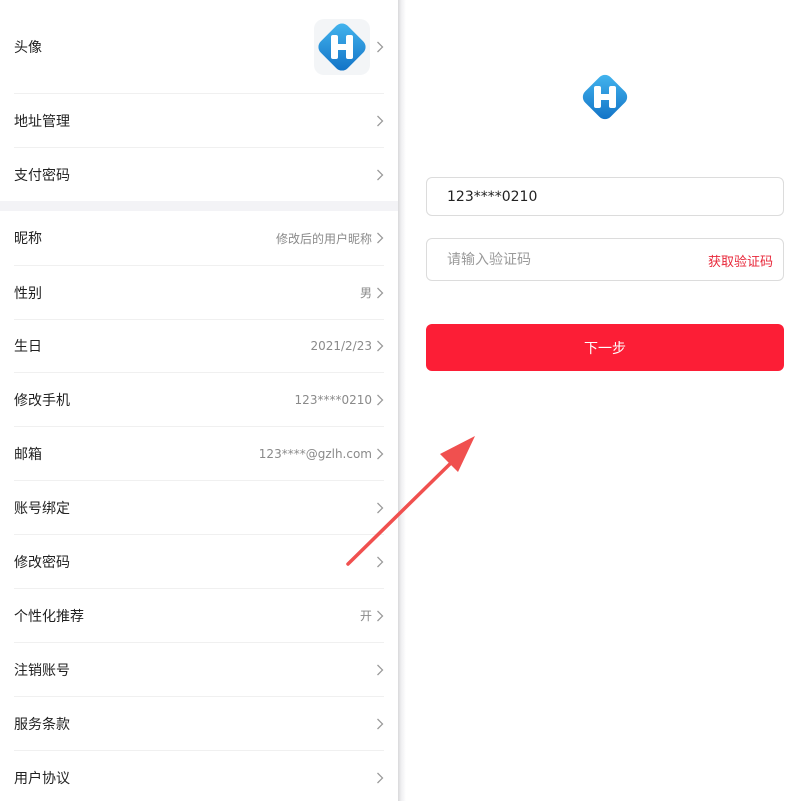 The height and width of the screenshot is (801, 809). What do you see at coordinates (199, 238) in the screenshot?
I see `settings-row-nickname: 昵称 修改后的用户昵称` at bounding box center [199, 238].